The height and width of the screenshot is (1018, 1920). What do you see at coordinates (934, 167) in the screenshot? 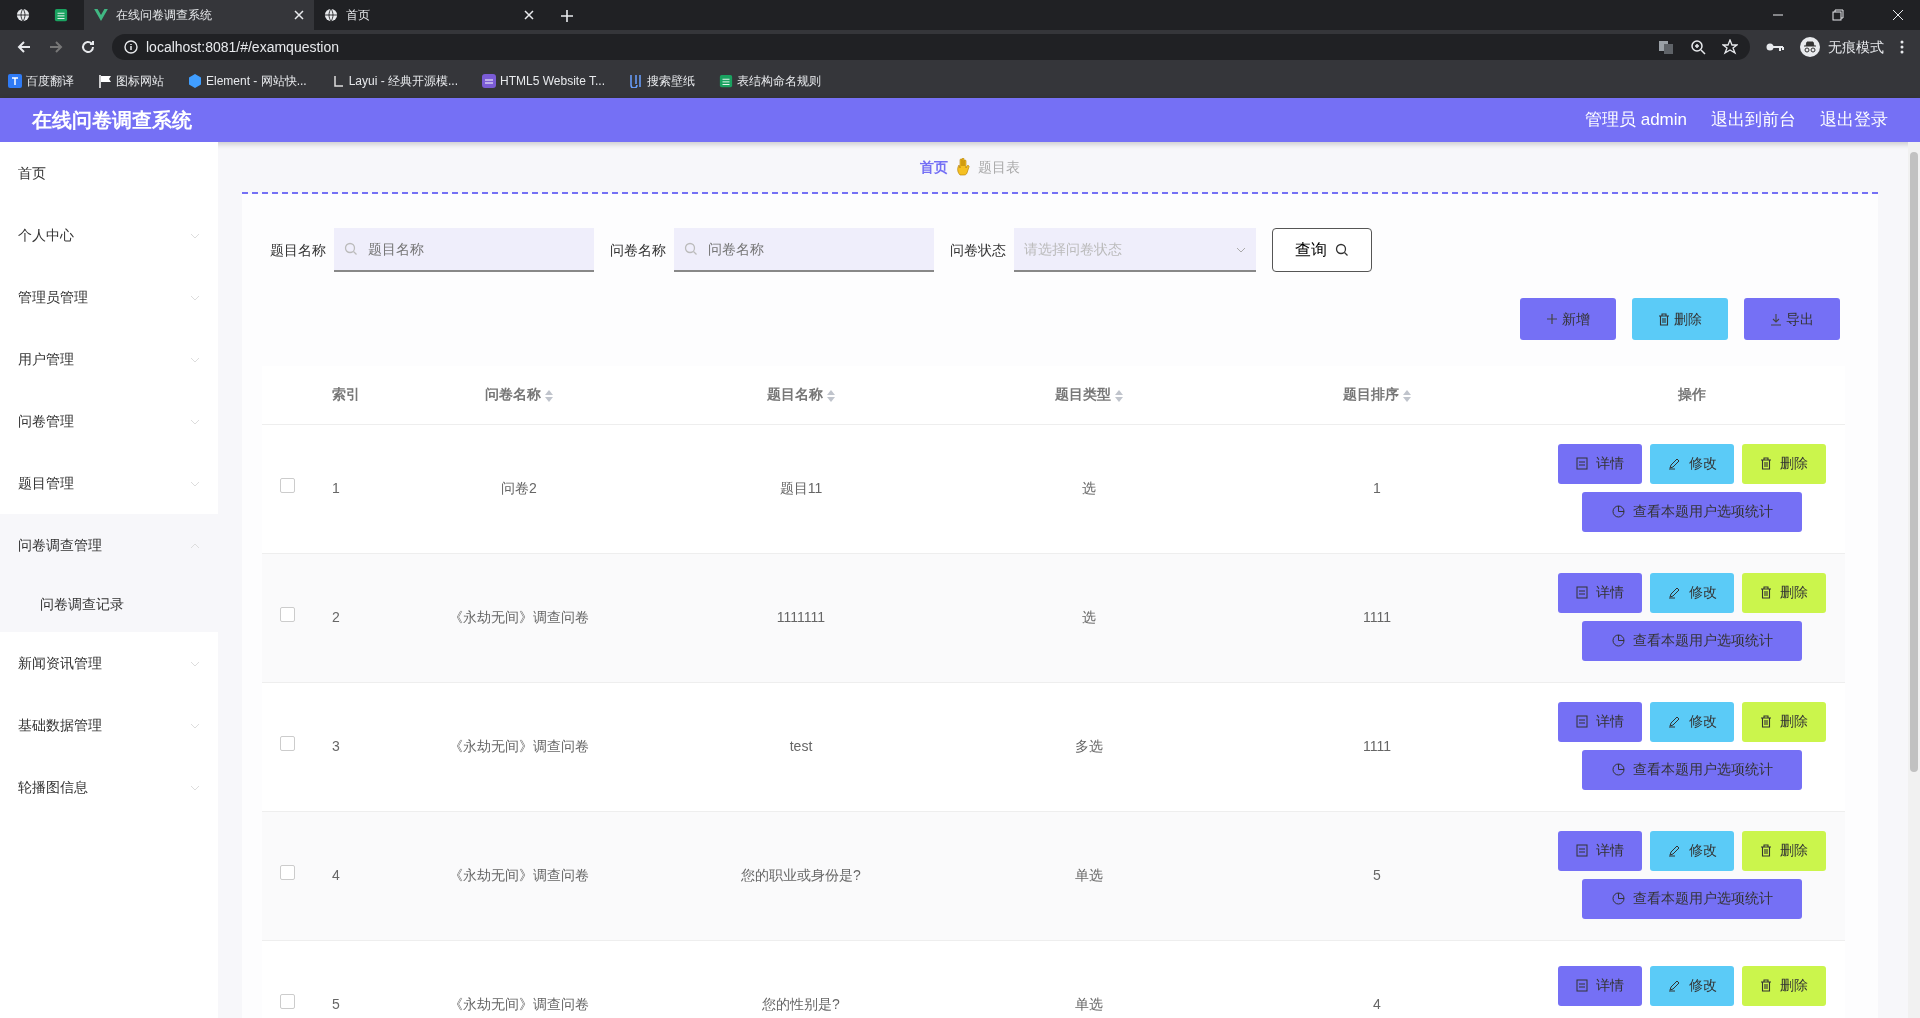
I see `breadcrumb-item: 首页` at bounding box center [934, 167].